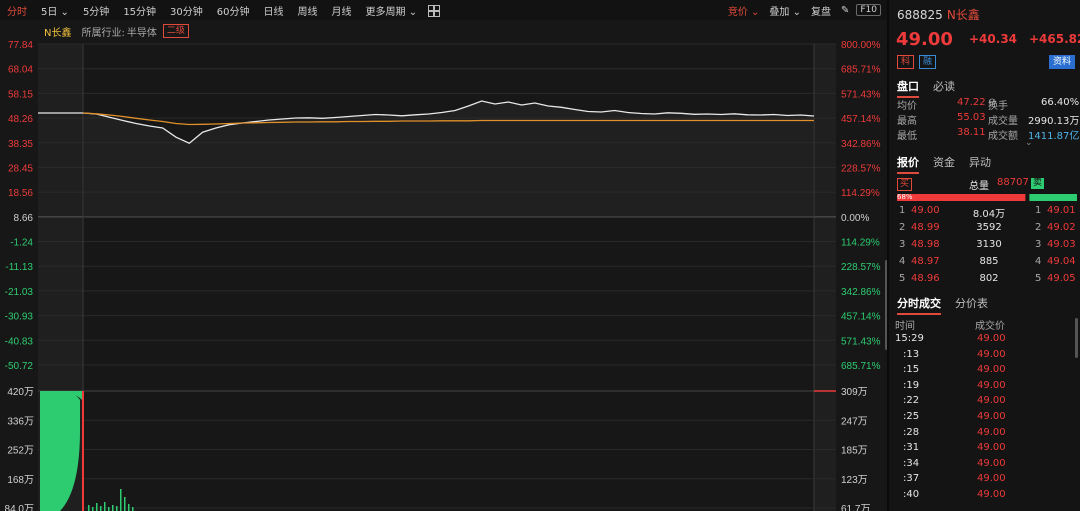  Describe the element at coordinates (1076, 338) in the screenshot. I see `ticks-scrollbar` at that location.